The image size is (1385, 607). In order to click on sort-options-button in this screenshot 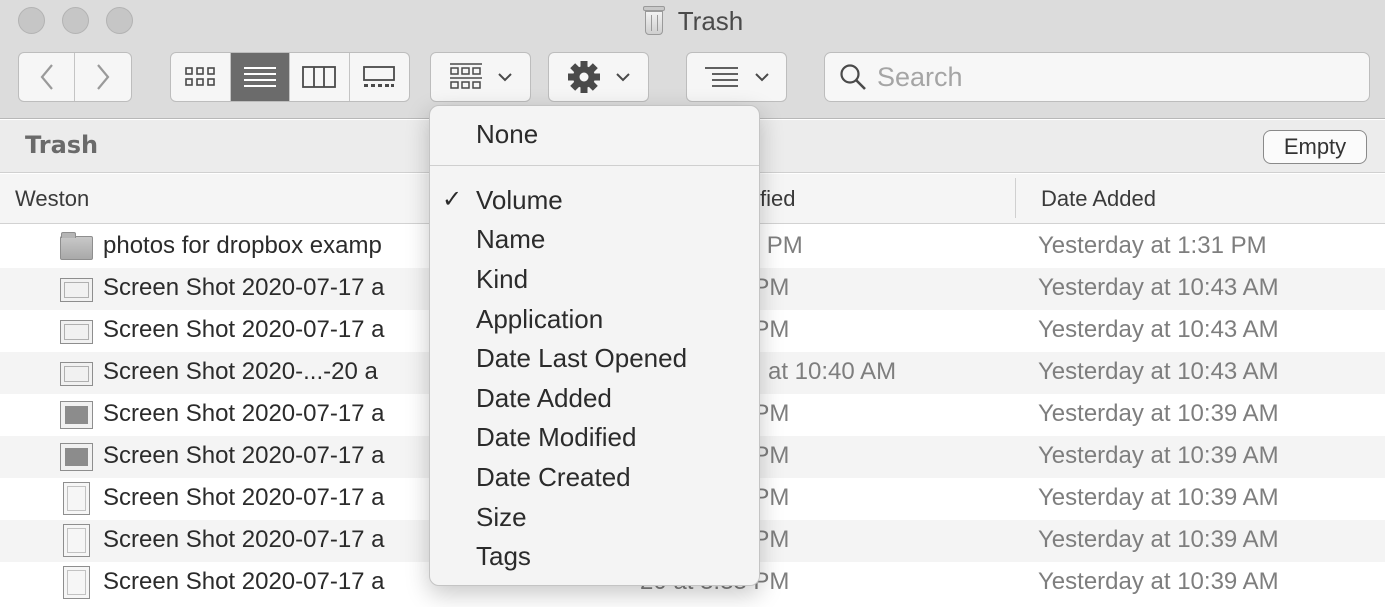, I will do `click(736, 77)`.